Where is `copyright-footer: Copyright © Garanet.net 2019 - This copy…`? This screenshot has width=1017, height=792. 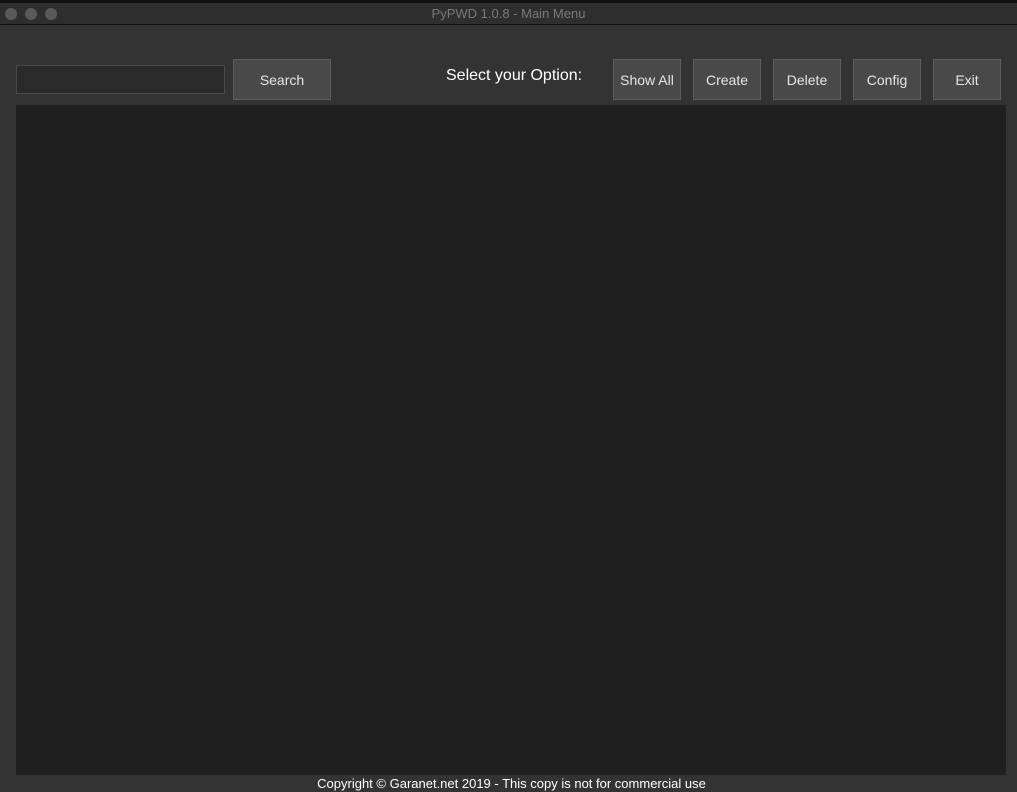 copyright-footer: Copyright © Garanet.net 2019 - This copy… is located at coordinates (511, 783).